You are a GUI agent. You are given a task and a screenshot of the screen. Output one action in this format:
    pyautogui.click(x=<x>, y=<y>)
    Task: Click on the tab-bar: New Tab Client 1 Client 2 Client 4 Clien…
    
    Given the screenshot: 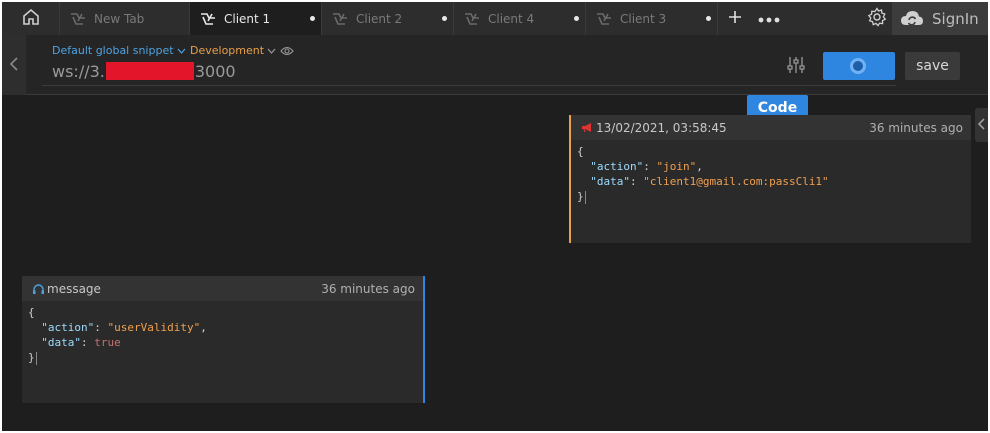 What is the action you would take?
    pyautogui.click(x=495, y=18)
    